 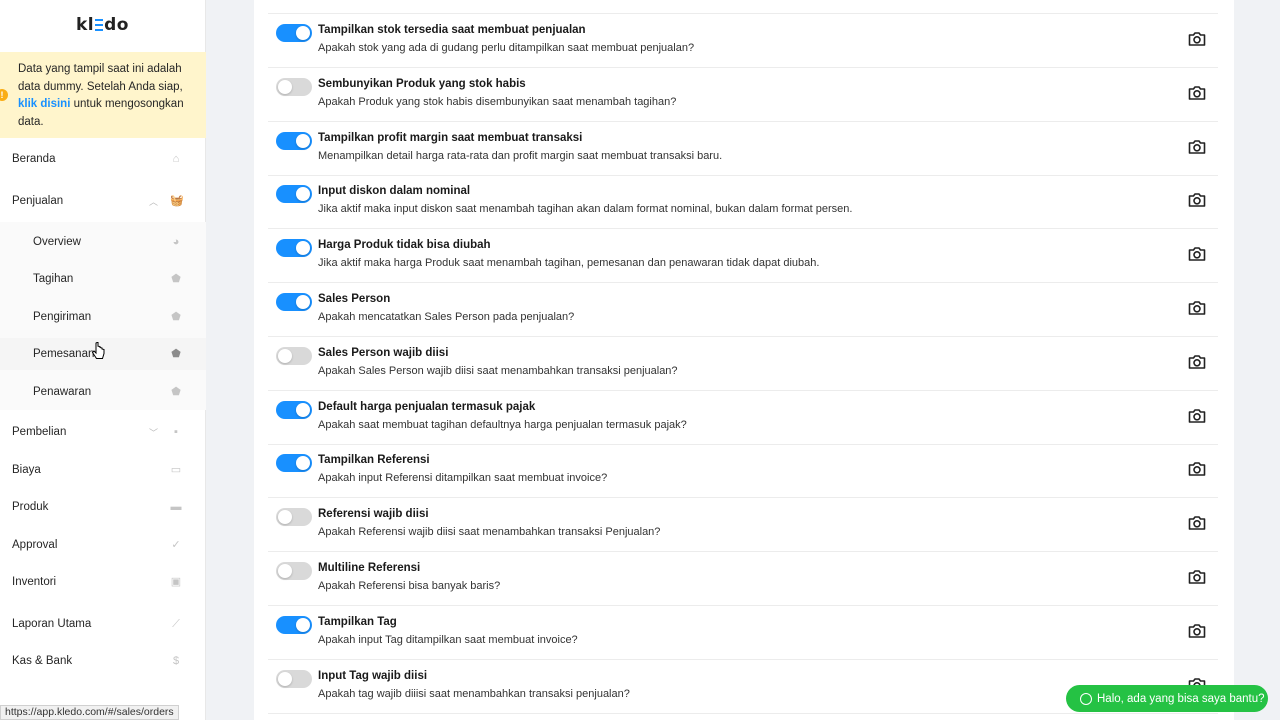 What do you see at coordinates (103, 624) in the screenshot?
I see `sidebar-item-laporan-utama: Laporan Utama ⟋` at bounding box center [103, 624].